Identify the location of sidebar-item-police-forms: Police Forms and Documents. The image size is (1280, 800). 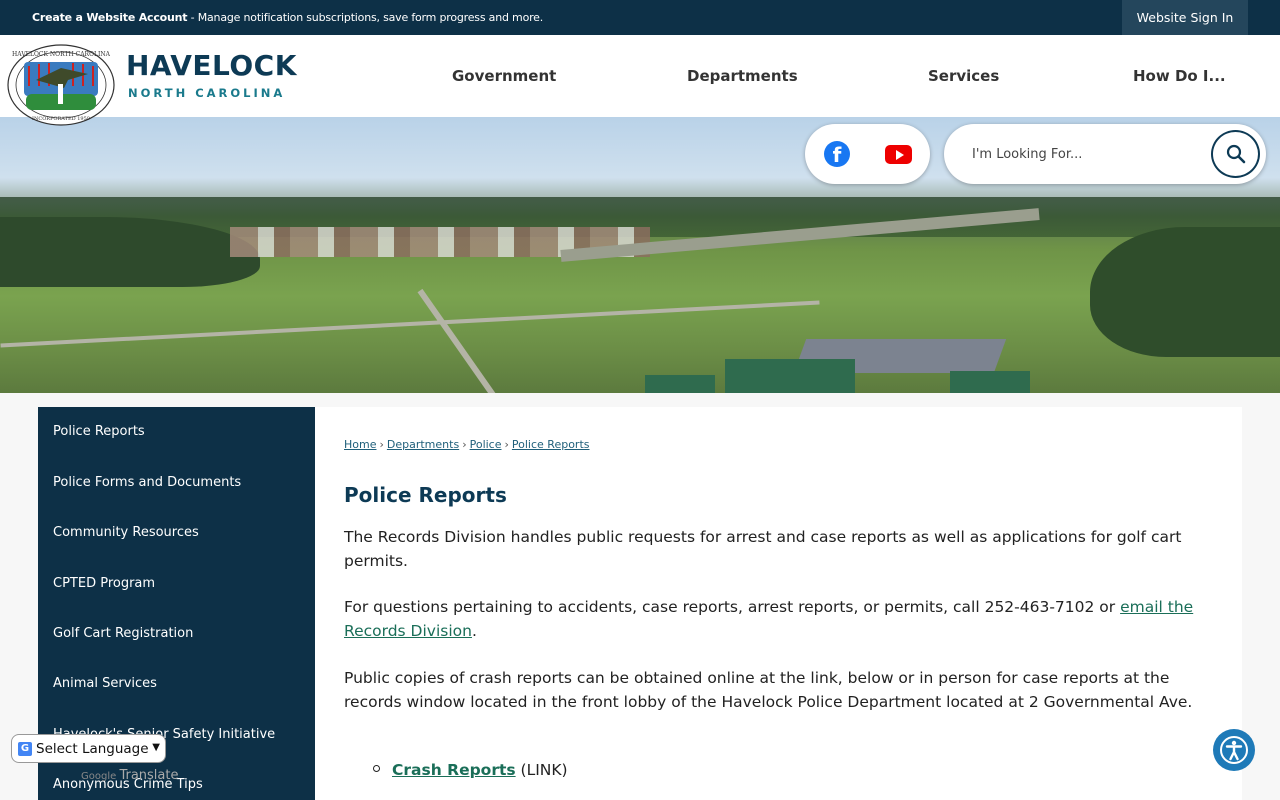
(147, 482).